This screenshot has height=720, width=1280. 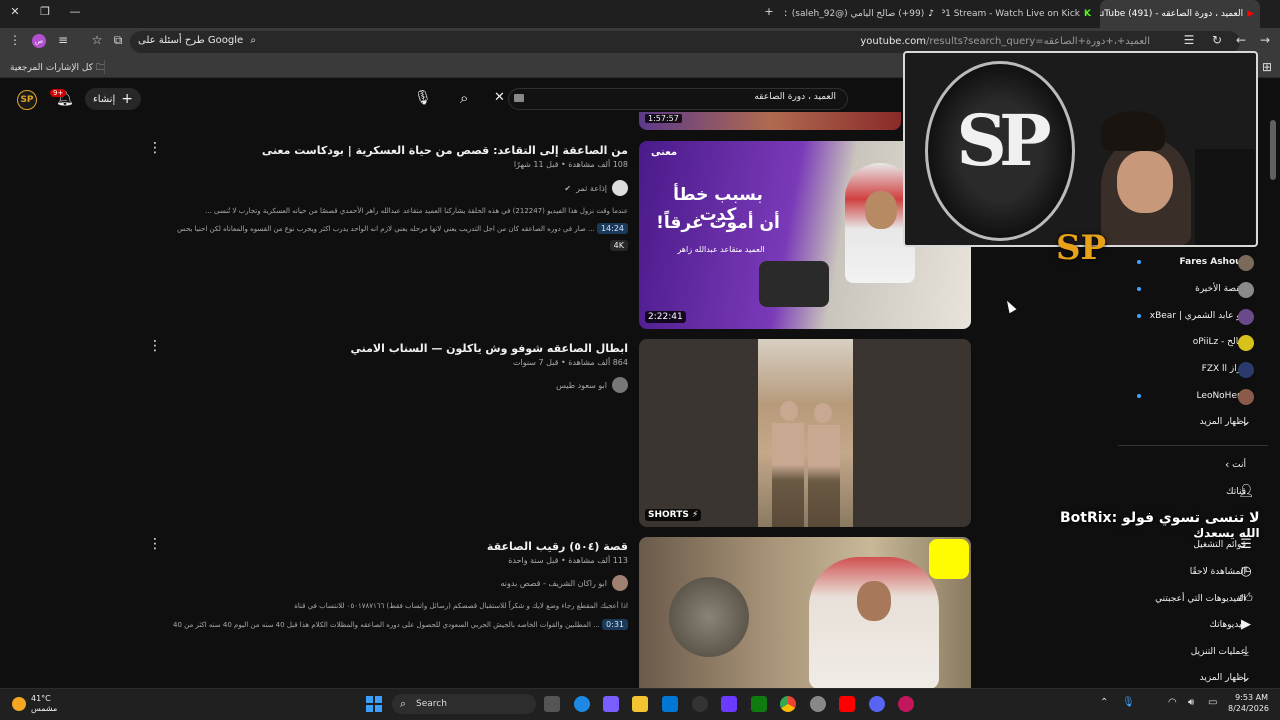 I want to click on sidebar-item-subscription: ابو عابد الشمري | xBear, so click(x=1198, y=316).